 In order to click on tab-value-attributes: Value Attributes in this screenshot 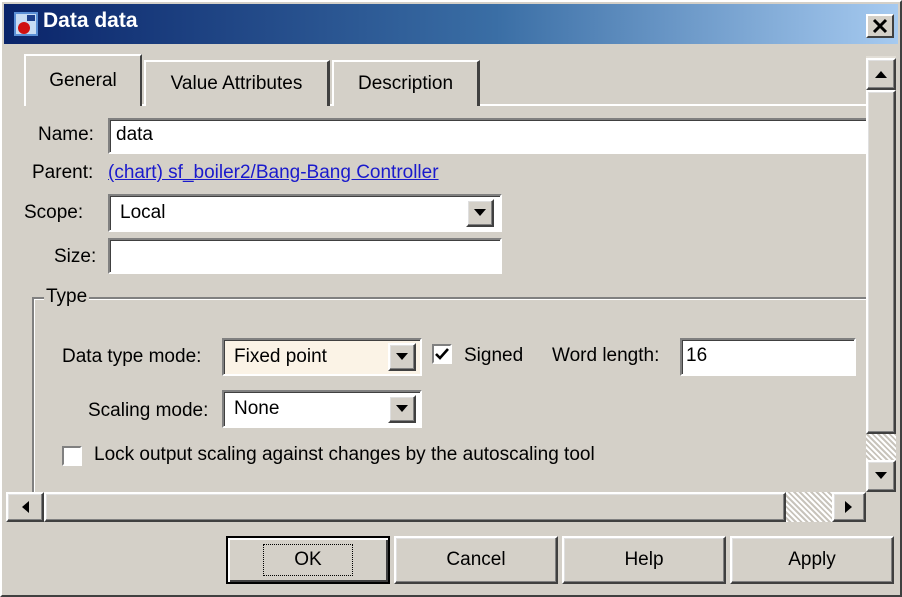, I will do `click(237, 83)`.